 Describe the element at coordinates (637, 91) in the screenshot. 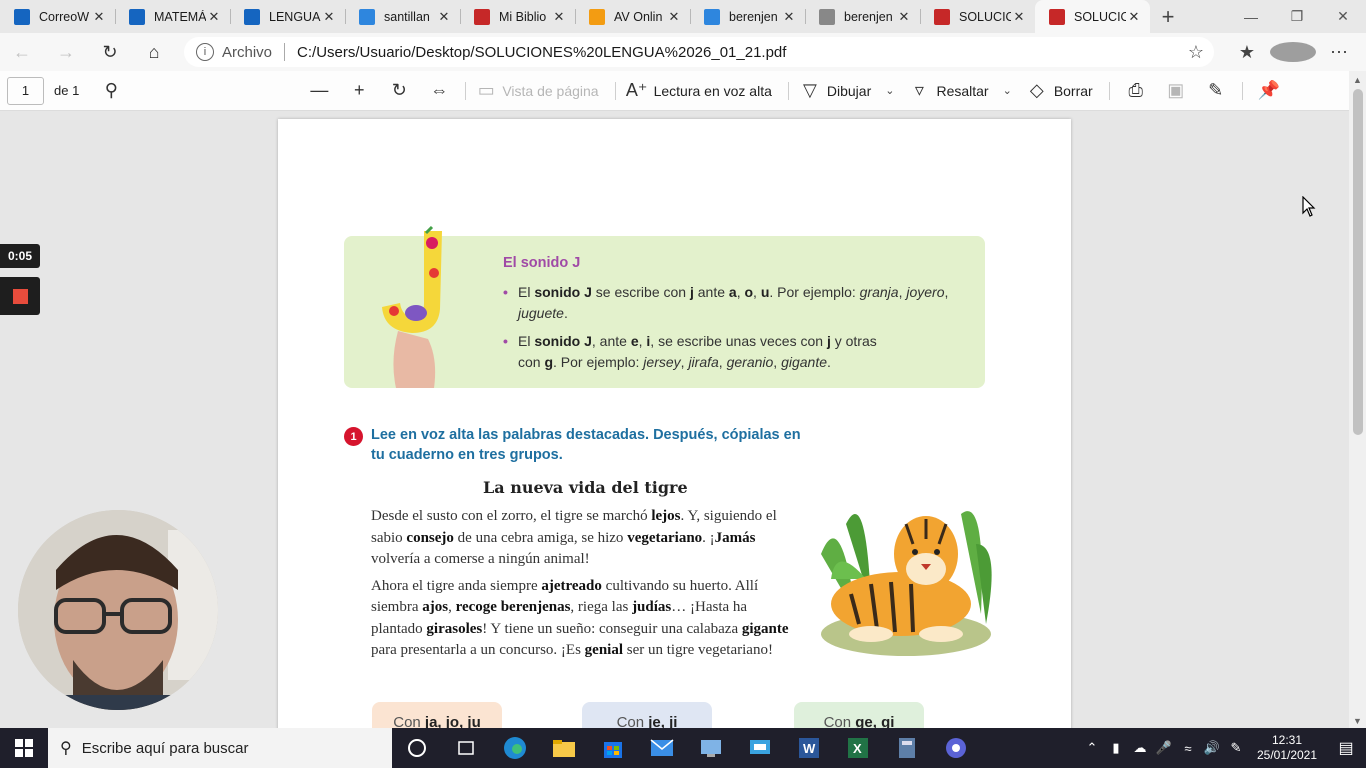

I see `read-aloud-icon: A⁺` at that location.